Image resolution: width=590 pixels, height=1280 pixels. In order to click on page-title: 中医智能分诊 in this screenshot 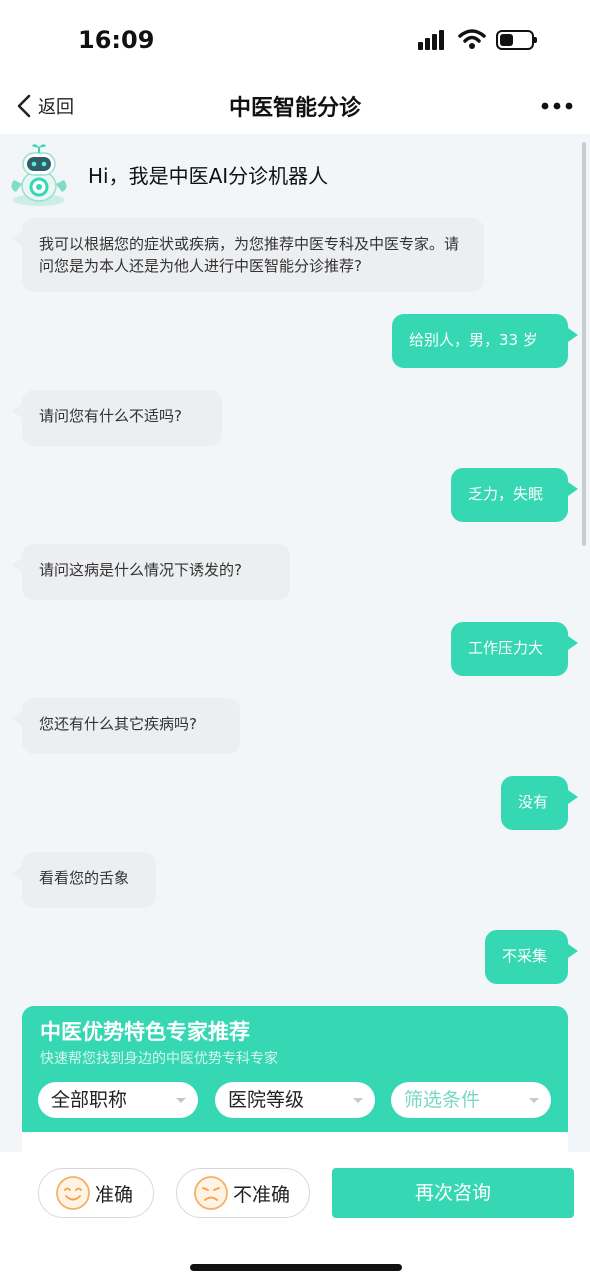, I will do `click(294, 108)`.